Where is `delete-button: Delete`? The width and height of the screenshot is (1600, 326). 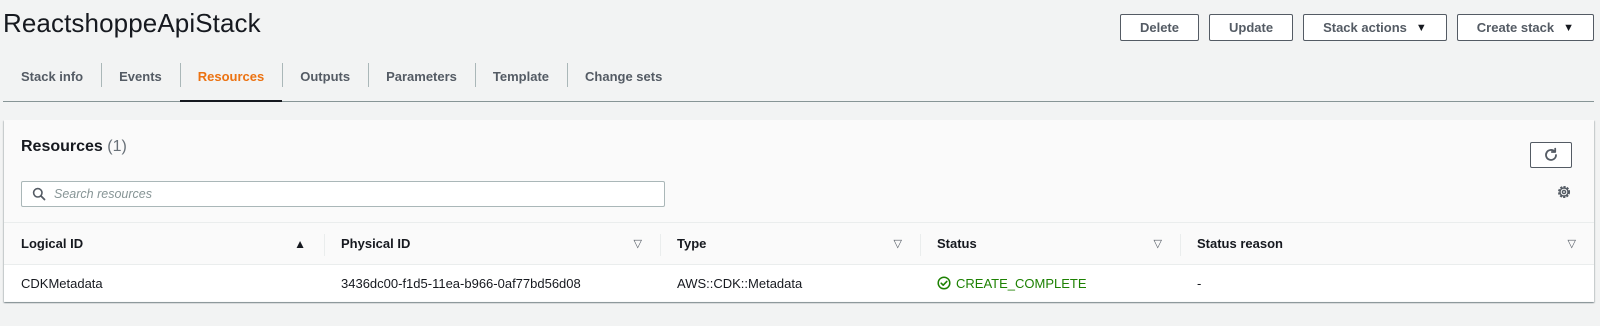
delete-button: Delete is located at coordinates (1159, 27).